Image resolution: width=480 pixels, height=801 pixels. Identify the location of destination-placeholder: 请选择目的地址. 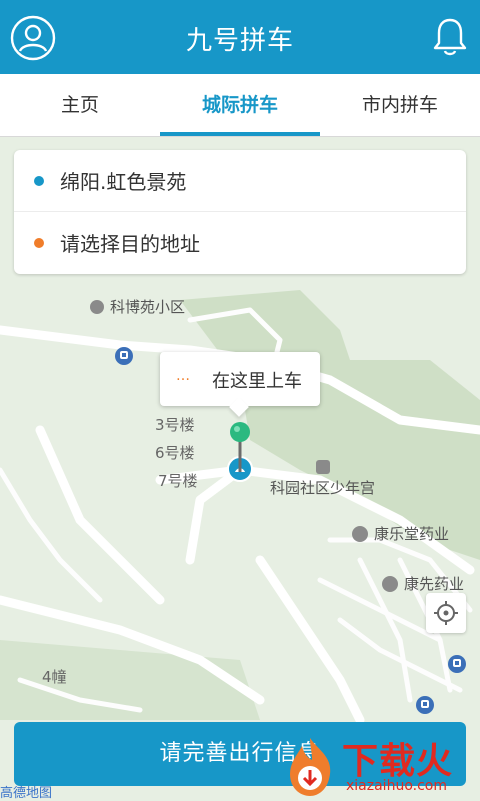
(130, 244).